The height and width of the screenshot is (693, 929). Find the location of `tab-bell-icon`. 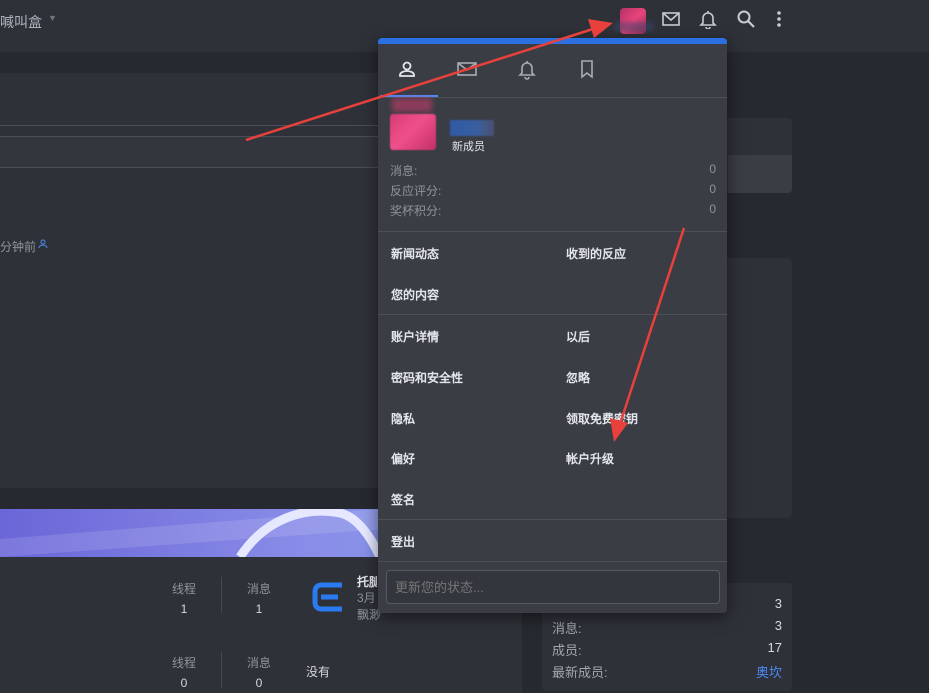

tab-bell-icon is located at coordinates (527, 69).